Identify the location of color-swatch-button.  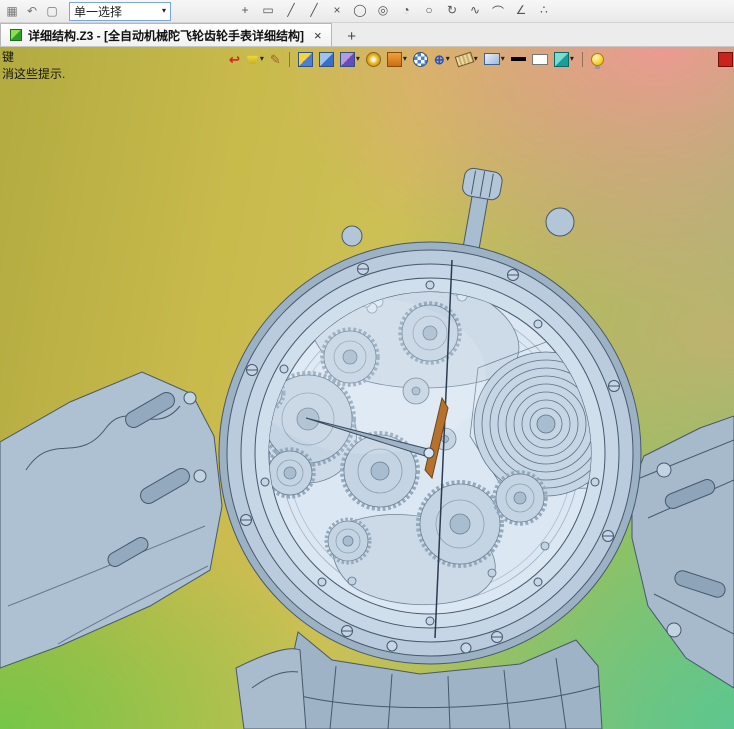
(540, 59).